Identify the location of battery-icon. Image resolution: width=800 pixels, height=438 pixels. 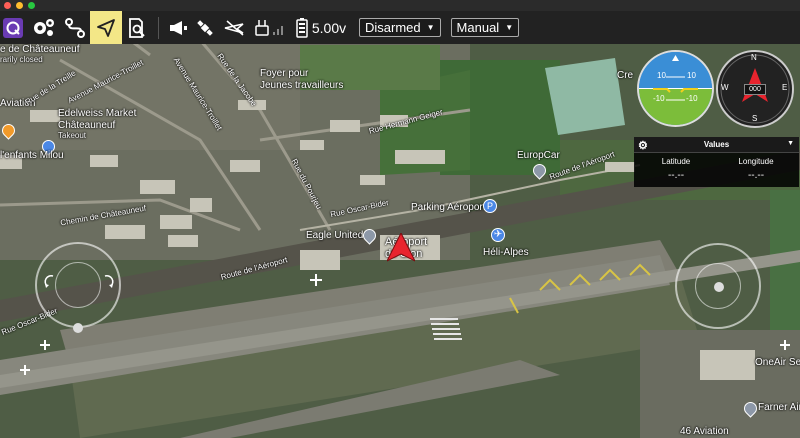
(302, 27).